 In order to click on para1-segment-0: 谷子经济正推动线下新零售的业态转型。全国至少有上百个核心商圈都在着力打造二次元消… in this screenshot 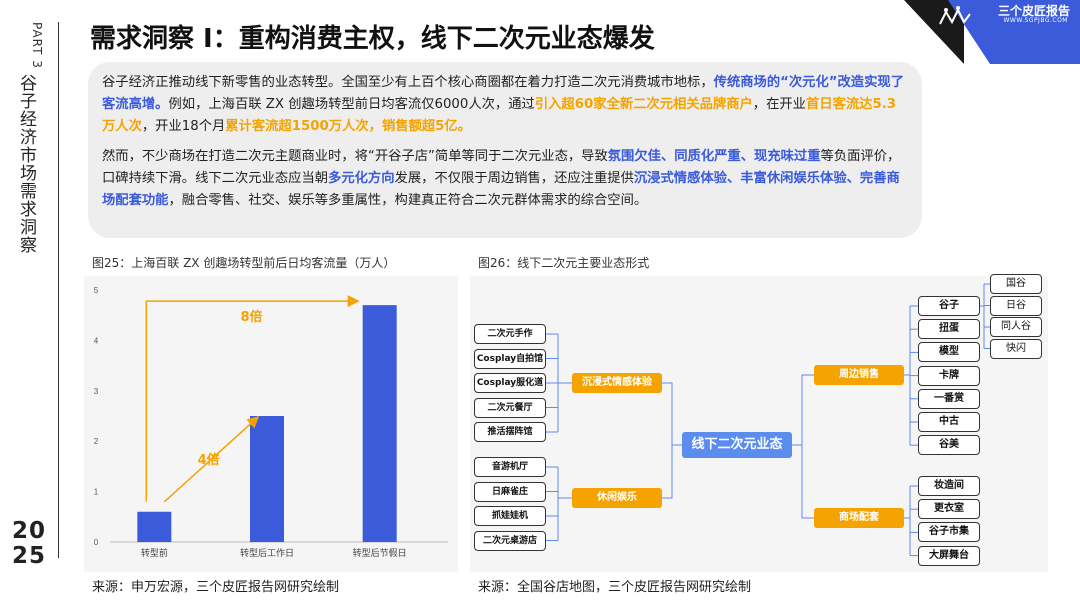, I will do `click(408, 82)`.